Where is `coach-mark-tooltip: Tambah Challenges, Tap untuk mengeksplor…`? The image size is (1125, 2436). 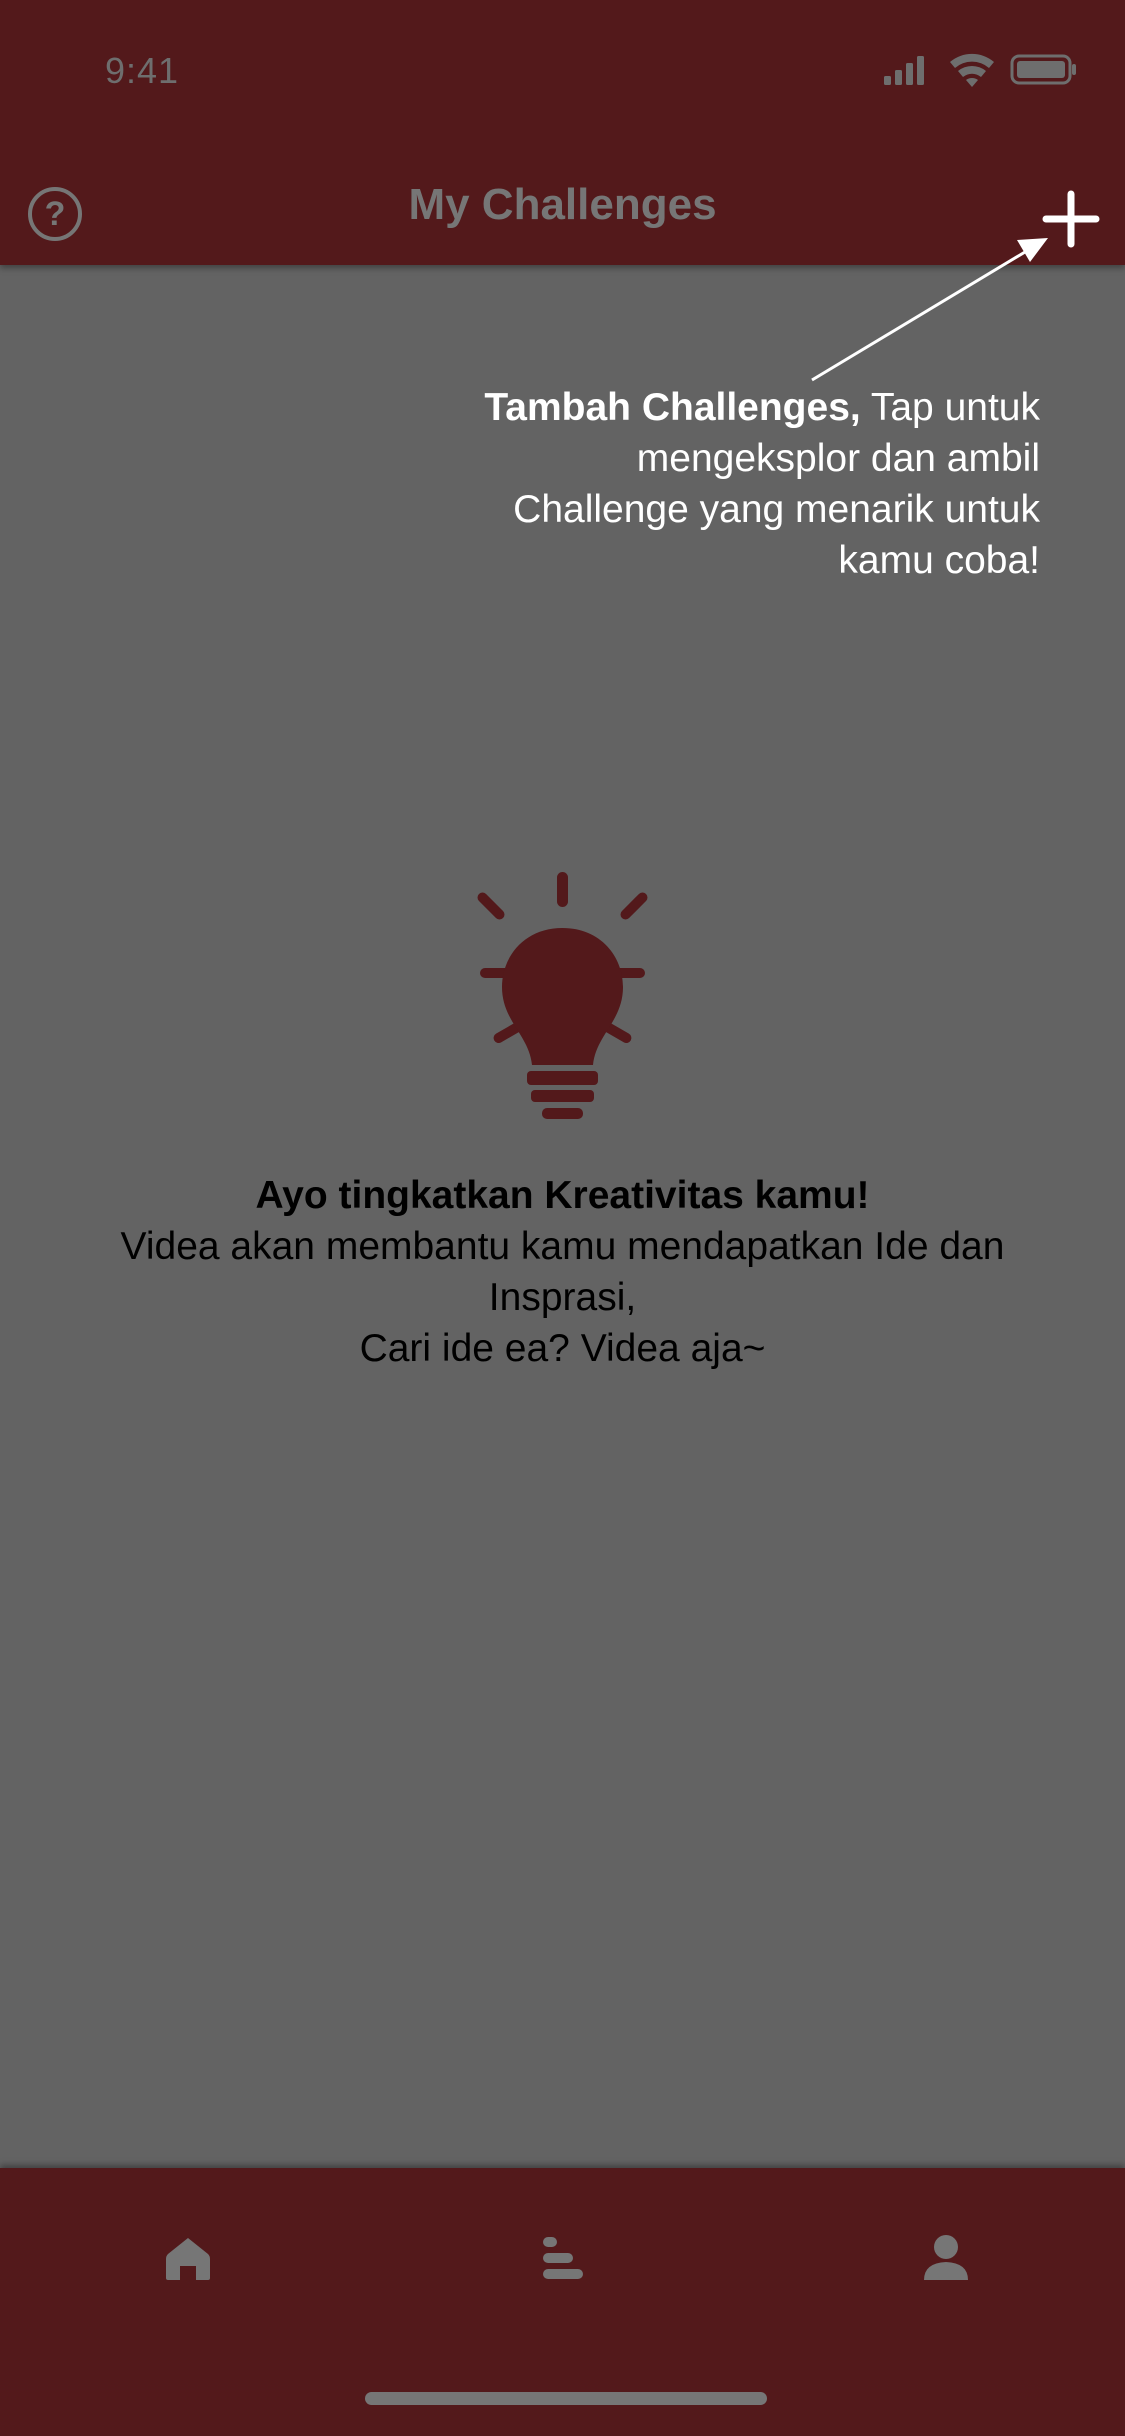
coach-mark-tooltip: Tambah Challenges, Tap untuk mengeksplor… is located at coordinates (760, 484).